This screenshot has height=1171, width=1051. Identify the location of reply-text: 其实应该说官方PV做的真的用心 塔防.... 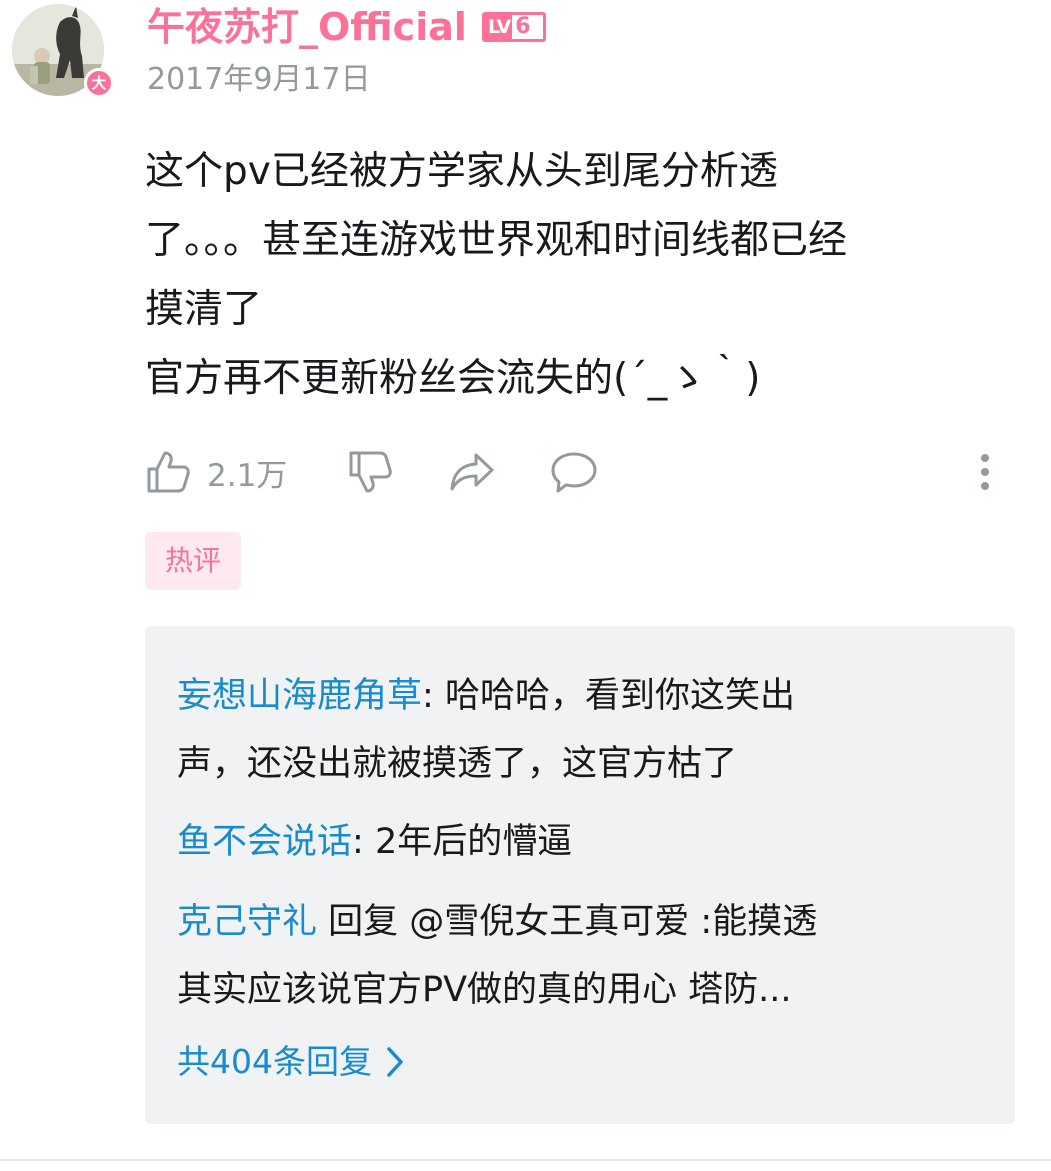
(484, 990).